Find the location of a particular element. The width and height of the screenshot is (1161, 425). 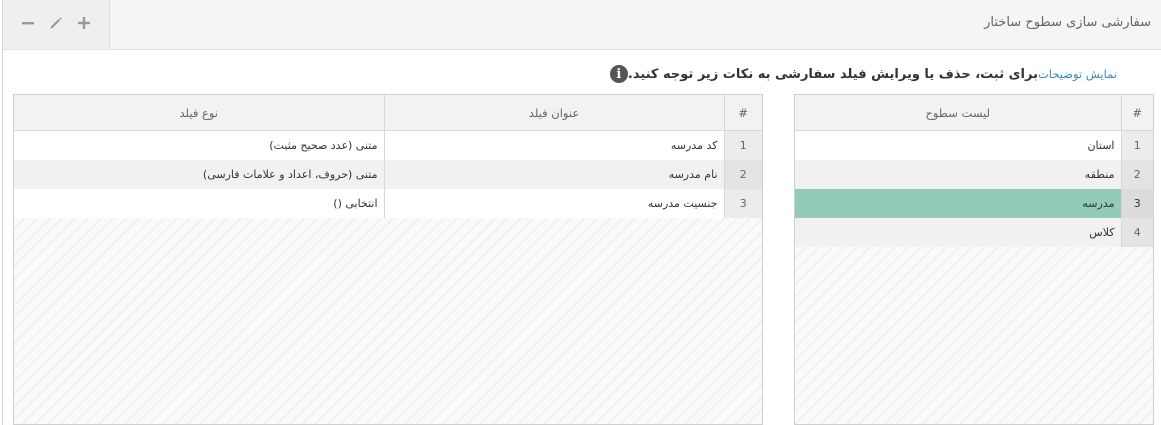

column-header-levels: لیست سطوح is located at coordinates (958, 113).